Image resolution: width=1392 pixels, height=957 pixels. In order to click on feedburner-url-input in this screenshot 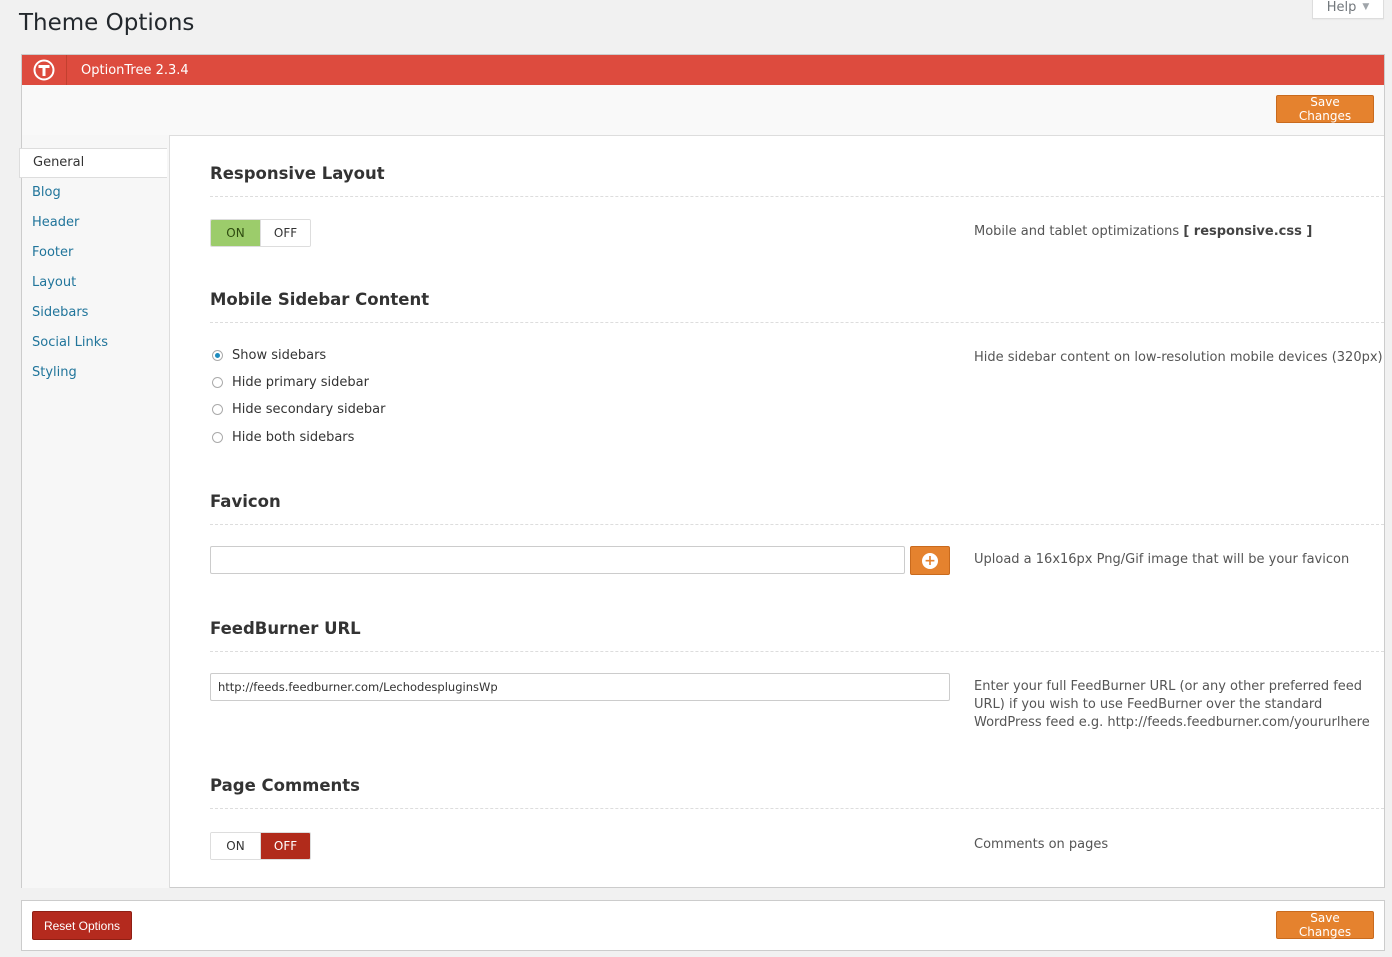, I will do `click(580, 687)`.